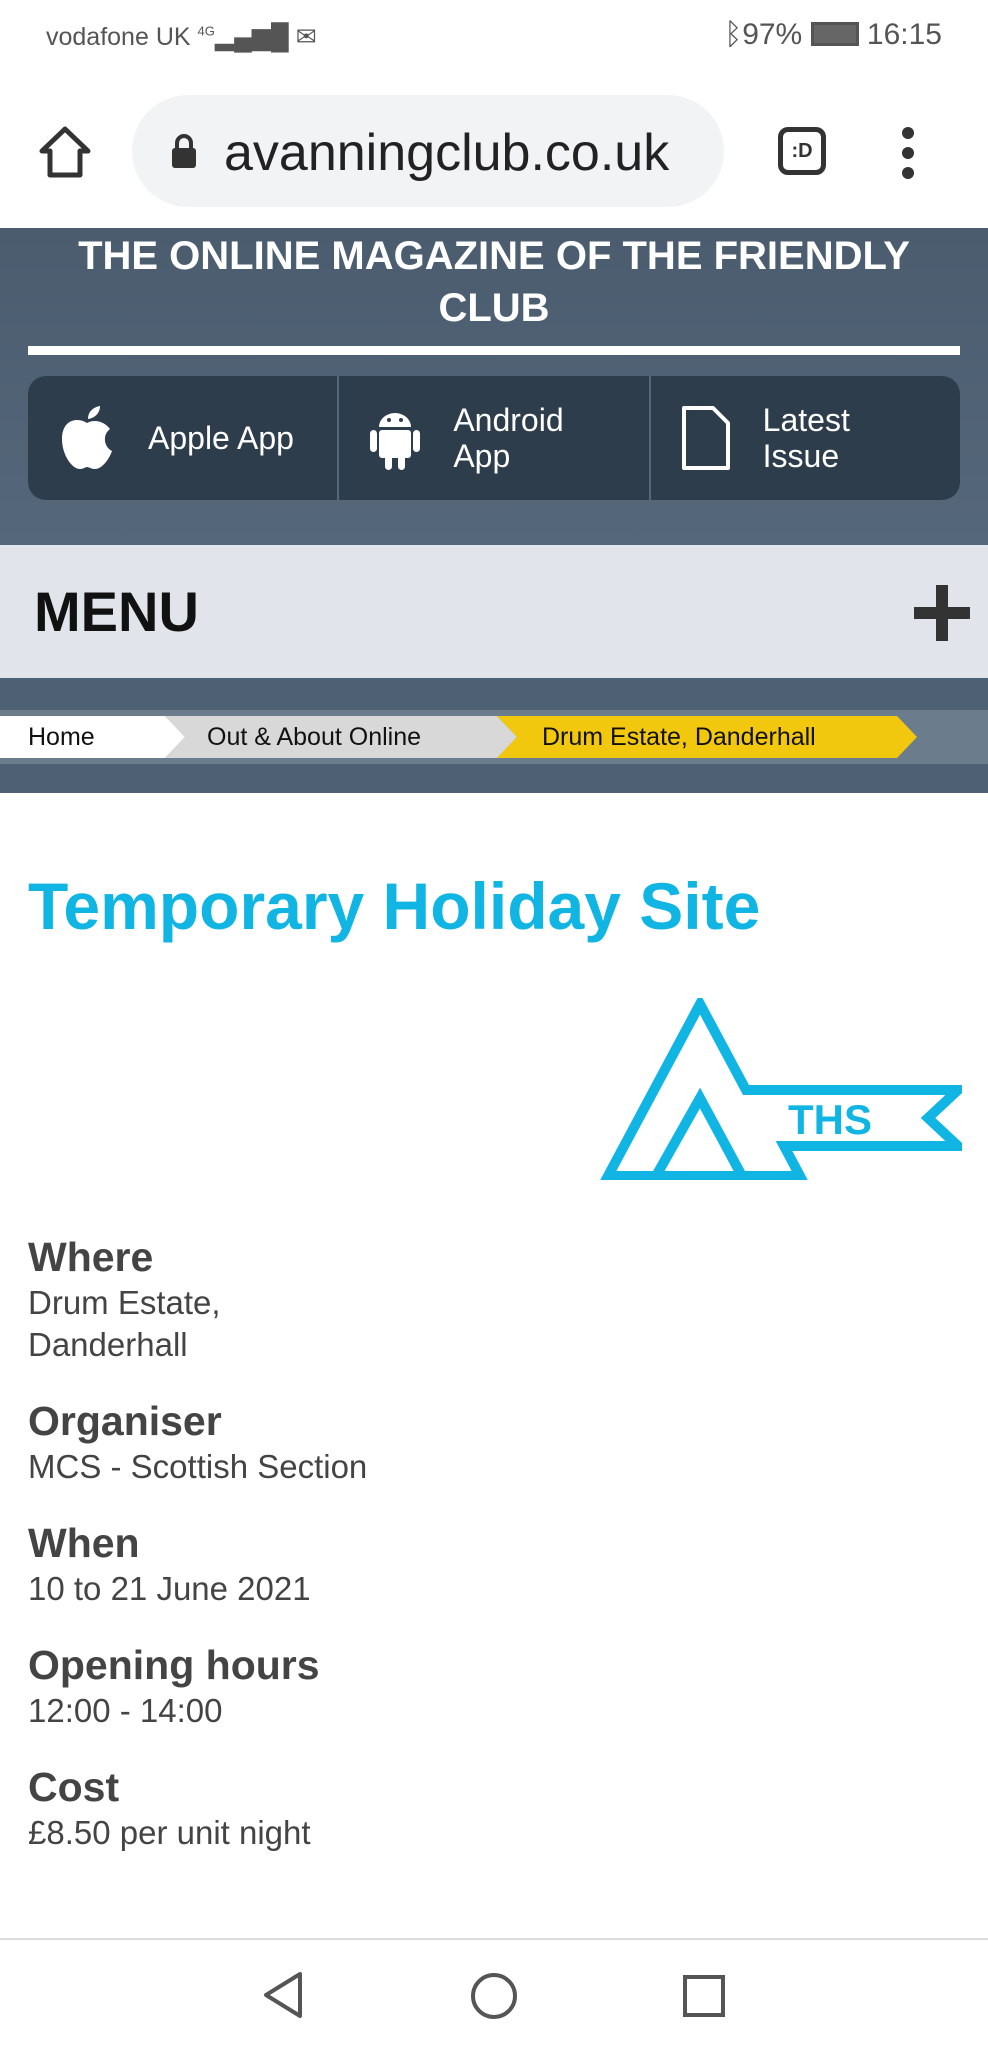  What do you see at coordinates (508, 438) in the screenshot?
I see `android-app-label: Android App` at bounding box center [508, 438].